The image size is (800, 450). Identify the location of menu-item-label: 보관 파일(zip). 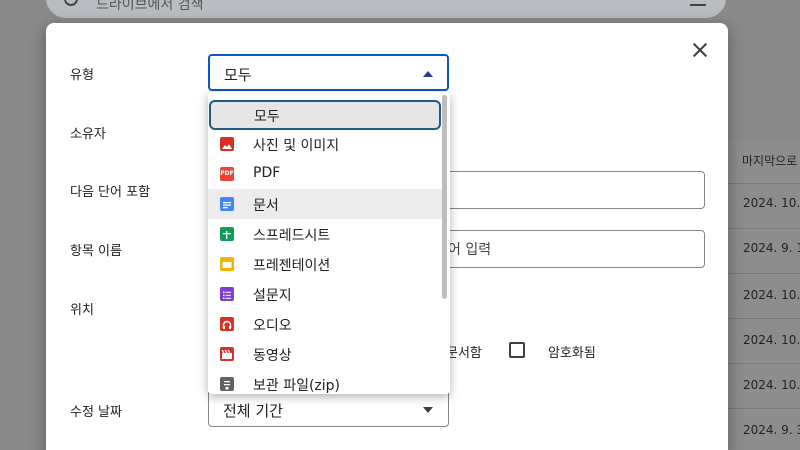
(297, 386).